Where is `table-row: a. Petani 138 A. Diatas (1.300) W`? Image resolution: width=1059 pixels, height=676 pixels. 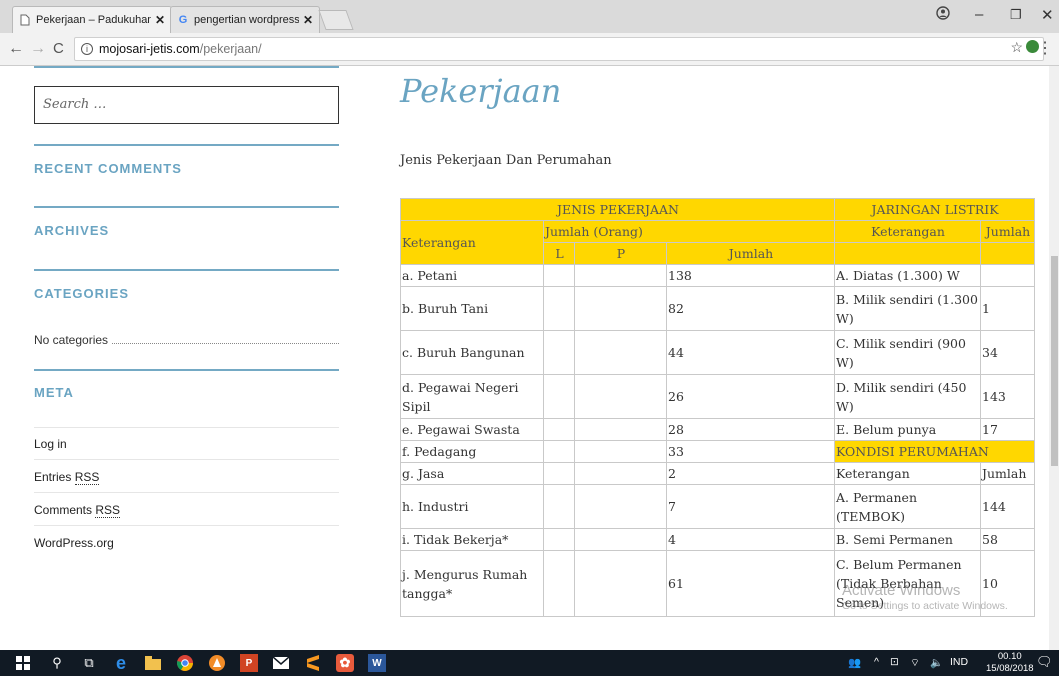 table-row: a. Petani 138 A. Diatas (1.300) W is located at coordinates (717, 275).